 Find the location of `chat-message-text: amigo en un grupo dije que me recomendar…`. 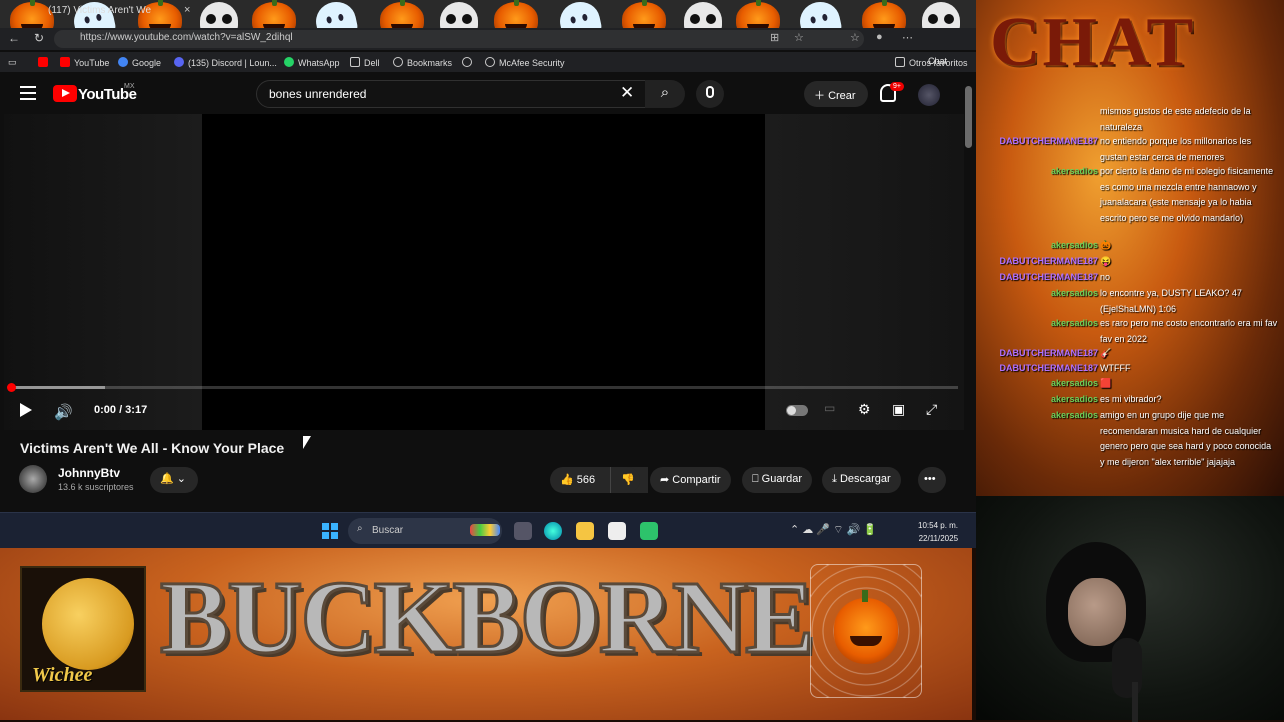

chat-message-text: amigo en un grupo dije que me recomendar… is located at coordinates (1186, 438).